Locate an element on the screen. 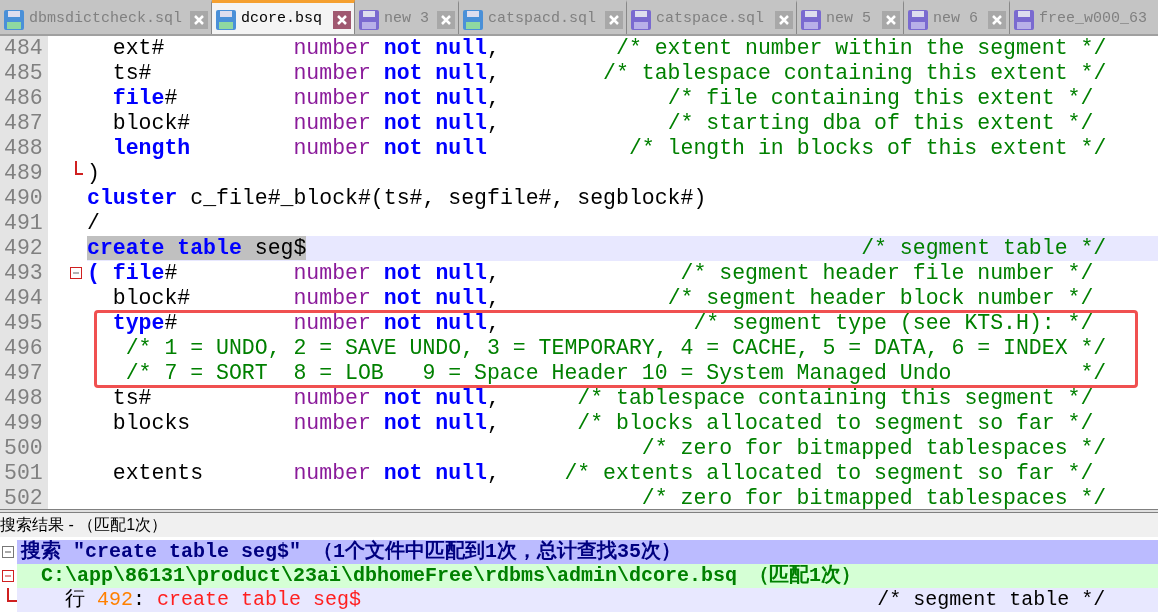 Image resolution: width=1158 pixels, height=612 pixels. line-number: 502 is located at coordinates (24, 497).